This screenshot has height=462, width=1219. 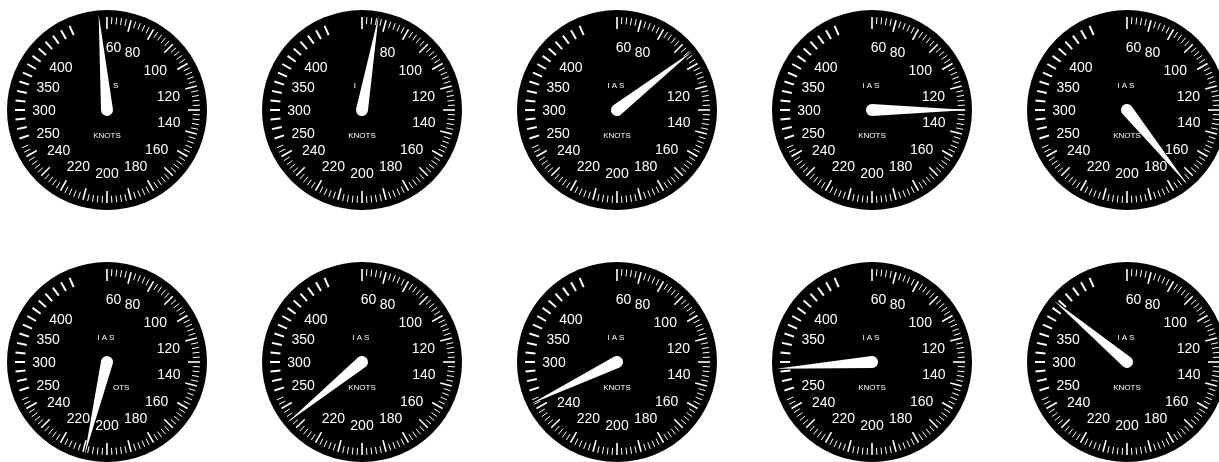 What do you see at coordinates (117, 85) in the screenshot?
I see `dial-title: S` at bounding box center [117, 85].